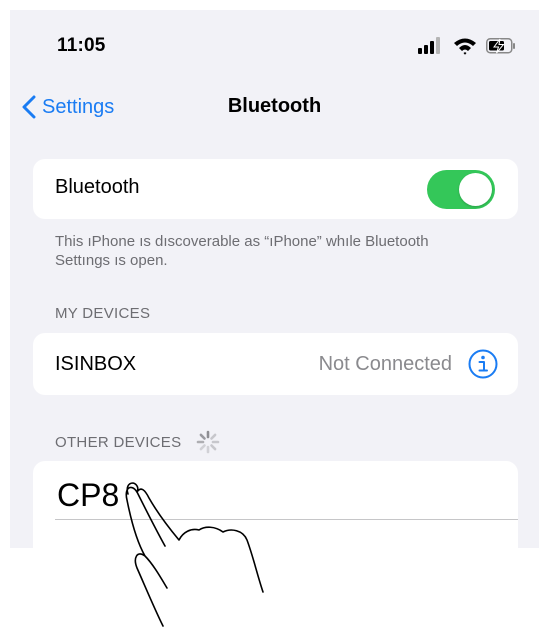 This screenshot has height=630, width=539. What do you see at coordinates (275, 504) in the screenshot?
I see `other-devices-list: CP8` at bounding box center [275, 504].